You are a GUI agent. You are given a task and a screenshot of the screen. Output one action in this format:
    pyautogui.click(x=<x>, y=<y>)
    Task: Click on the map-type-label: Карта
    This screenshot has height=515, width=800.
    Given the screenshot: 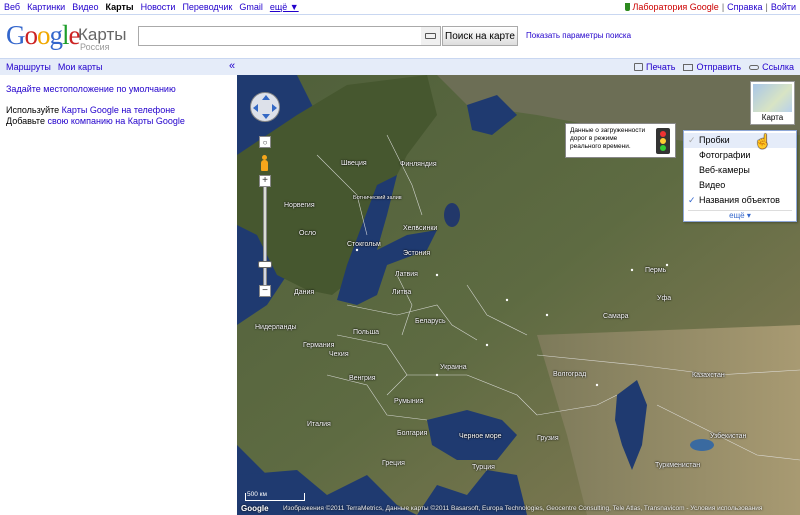 What is the action you would take?
    pyautogui.click(x=772, y=117)
    